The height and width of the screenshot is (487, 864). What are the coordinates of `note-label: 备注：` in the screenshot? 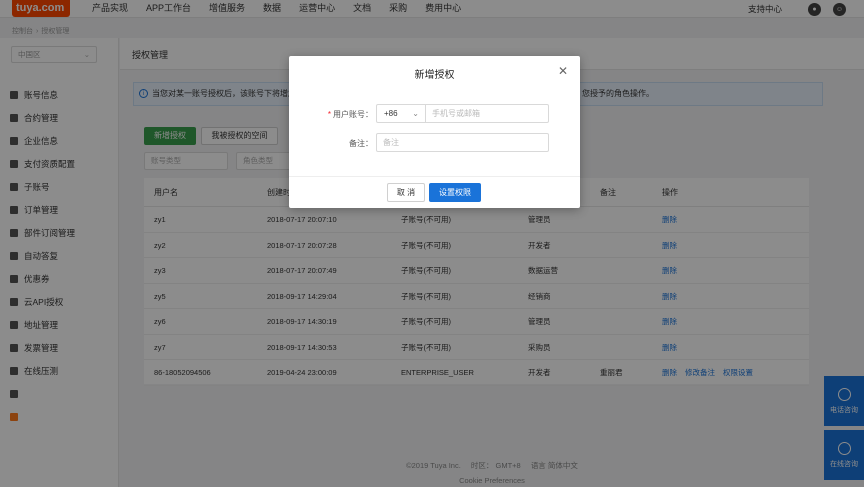 It's located at (361, 143).